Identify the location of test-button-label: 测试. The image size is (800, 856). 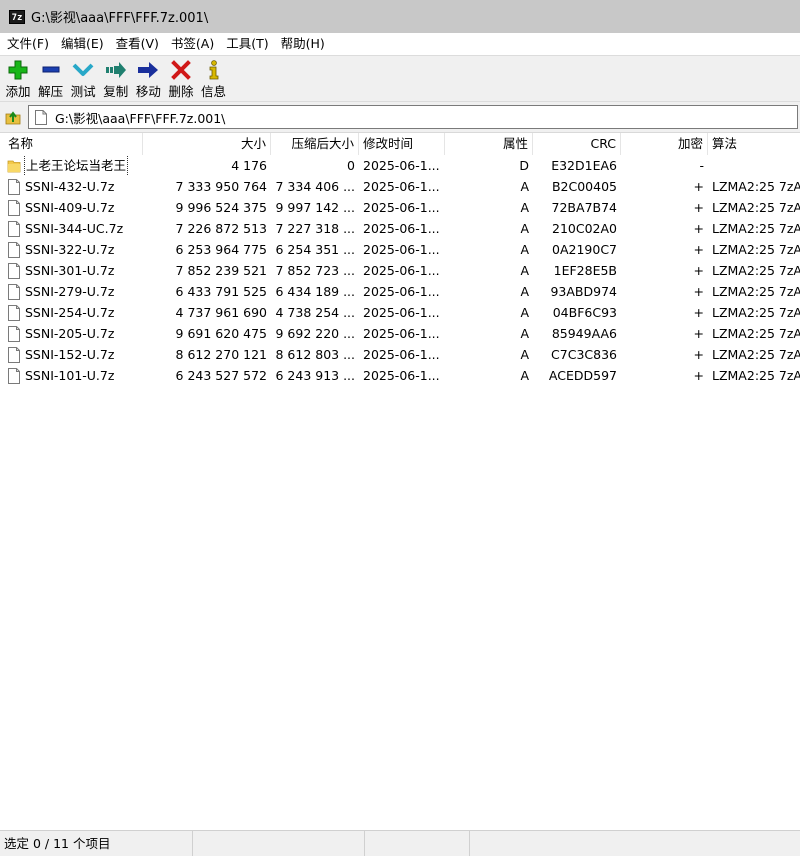
(83, 91).